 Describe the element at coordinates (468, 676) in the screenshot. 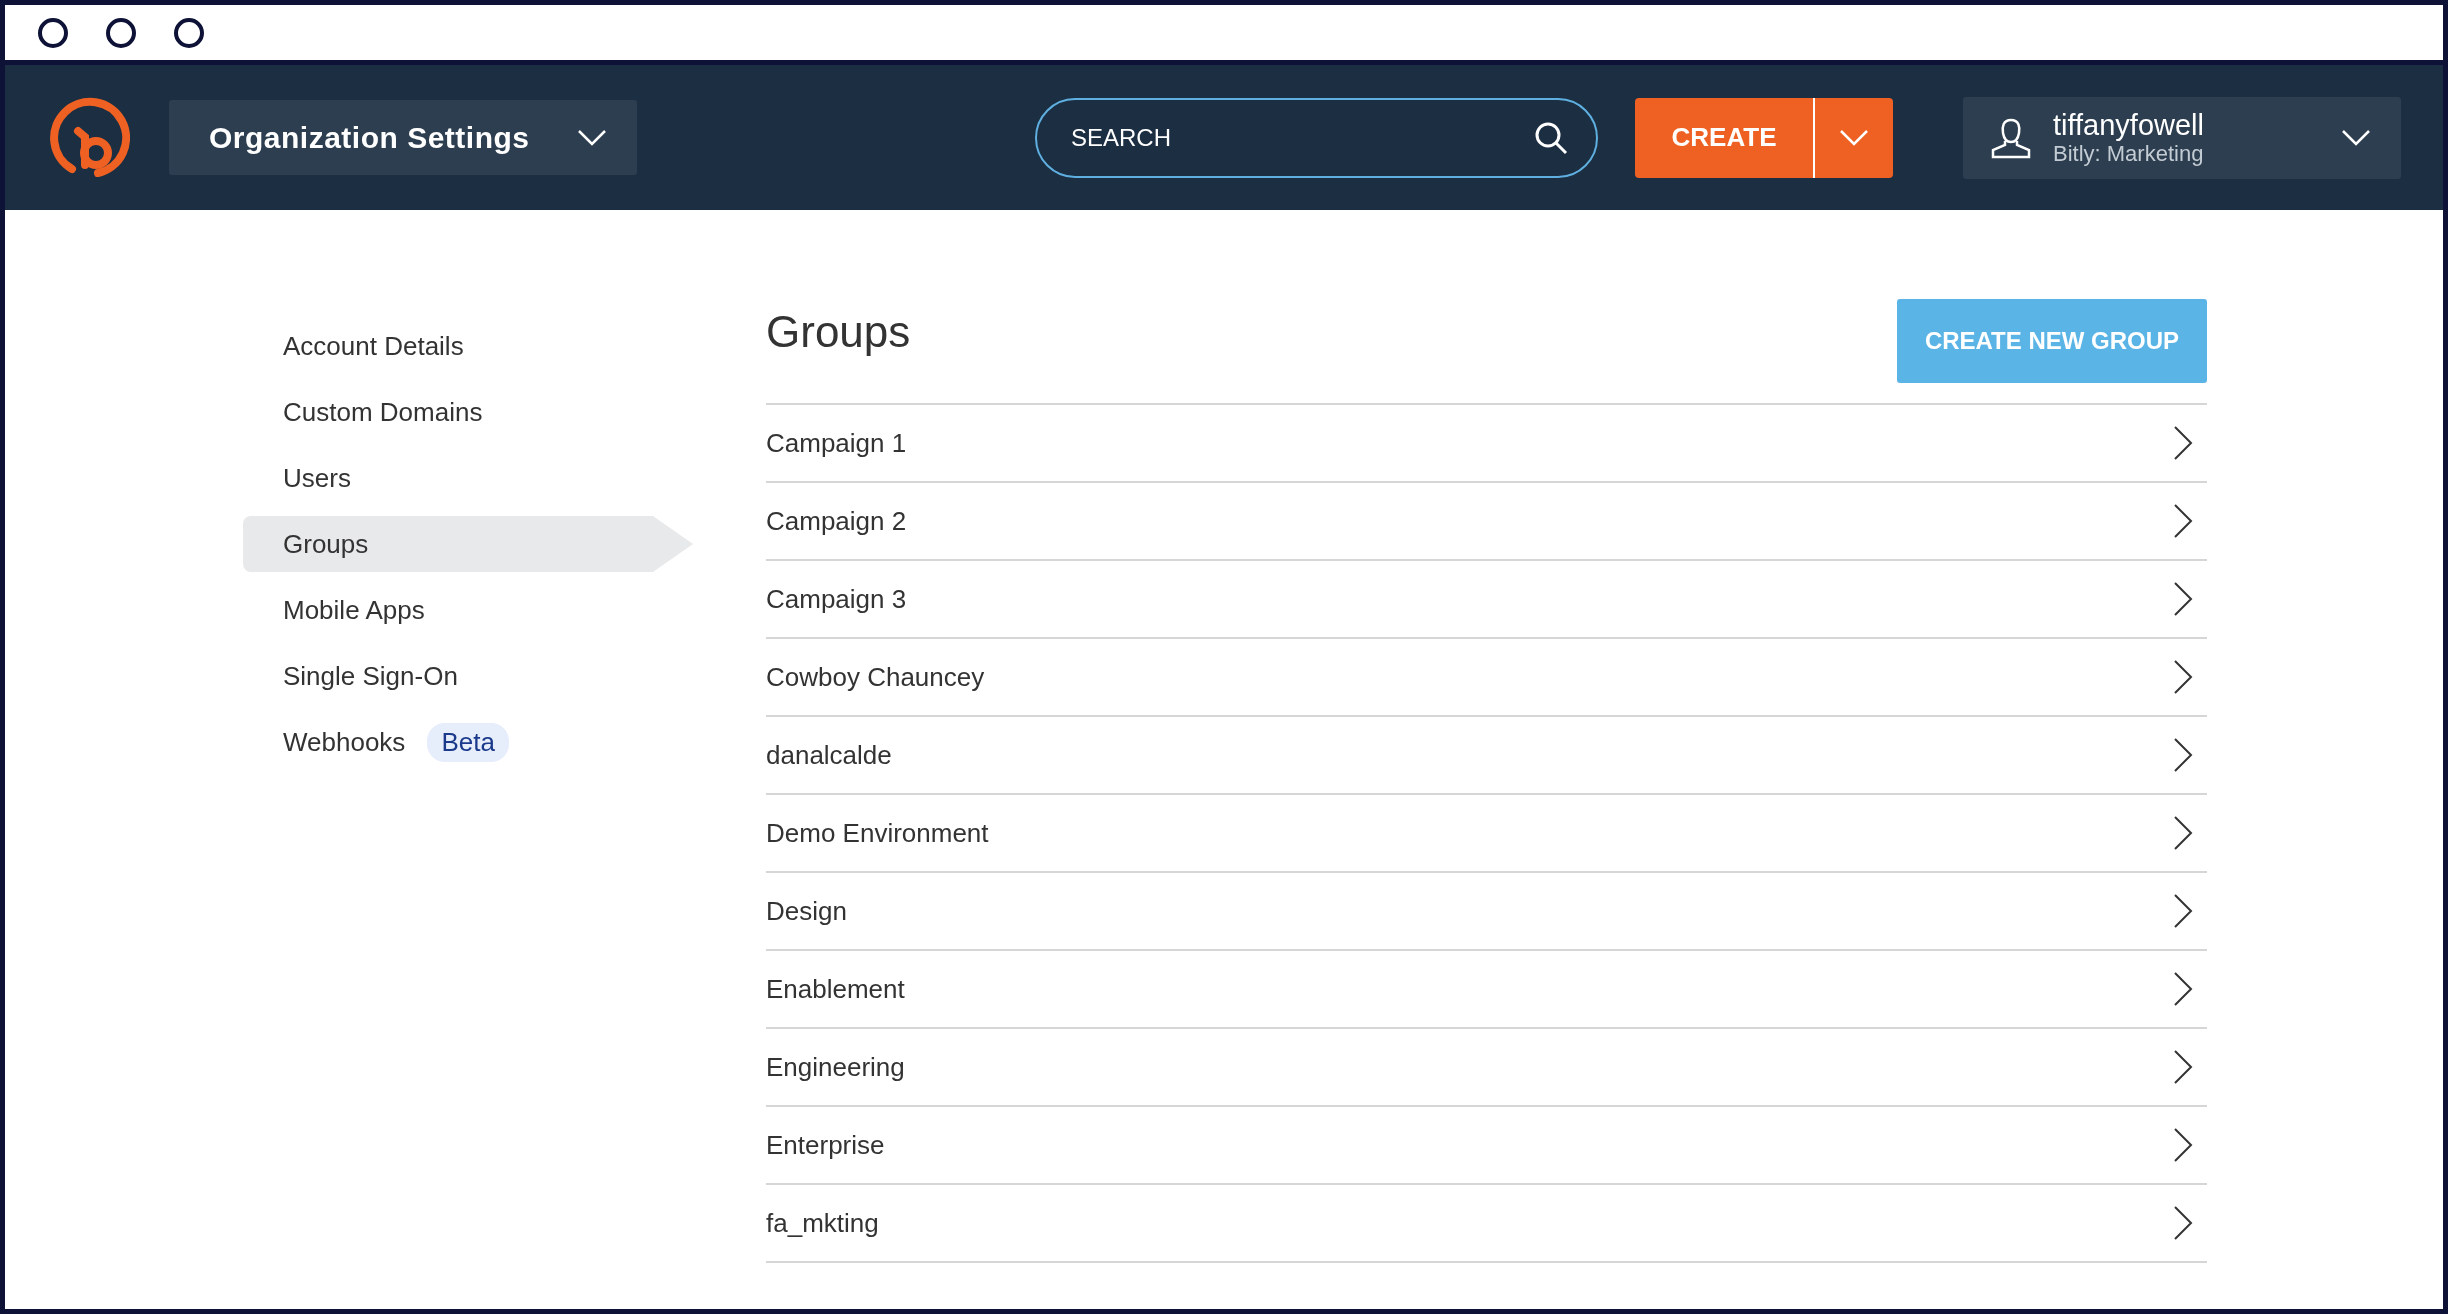

I see `sidebar-item: Single Sign-On` at that location.